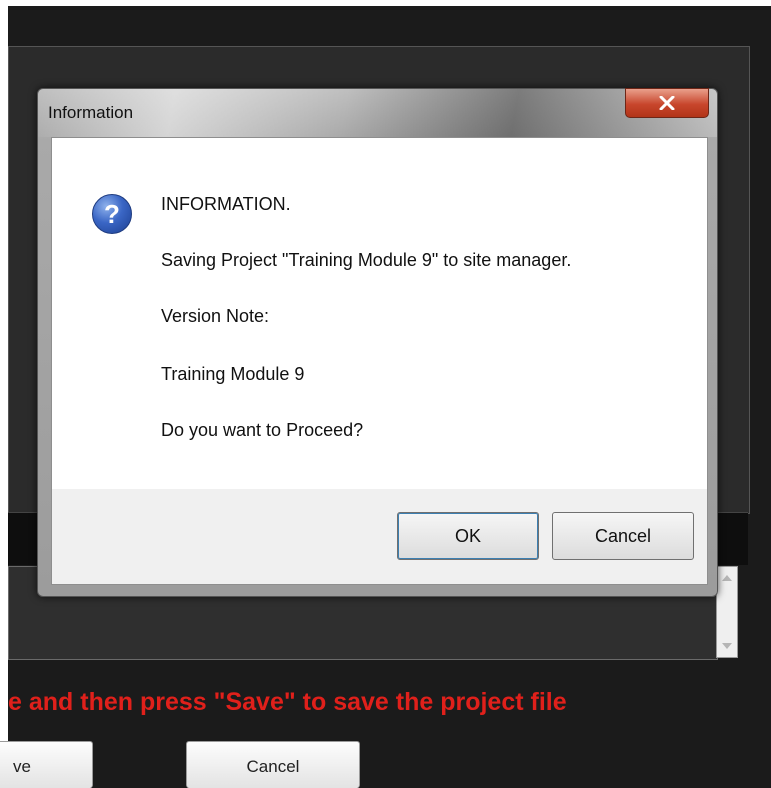 The width and height of the screenshot is (771, 788). Describe the element at coordinates (727, 646) in the screenshot. I see `scroll-down-arrow-icon` at that location.